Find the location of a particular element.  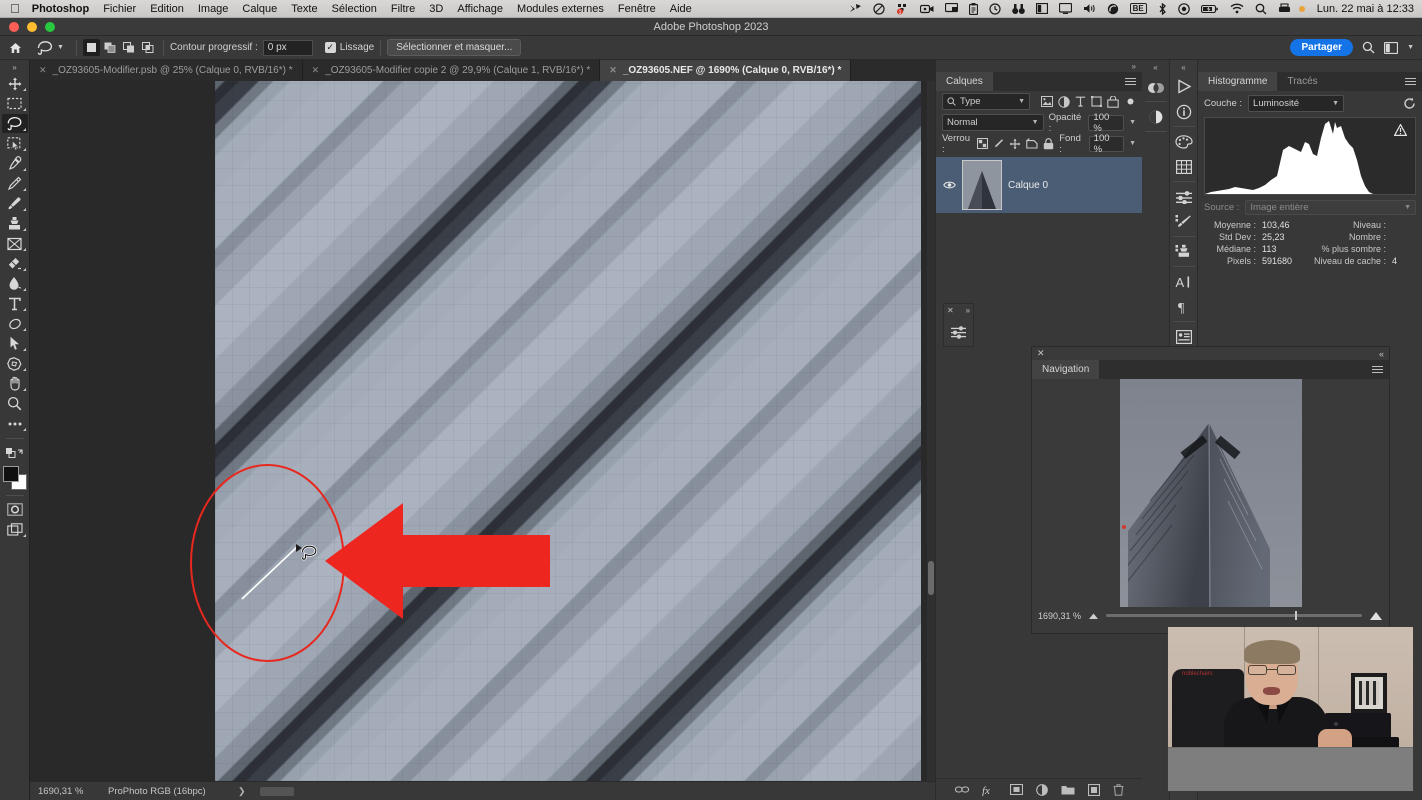

lock-image-pixels-icon is located at coordinates (998, 144).